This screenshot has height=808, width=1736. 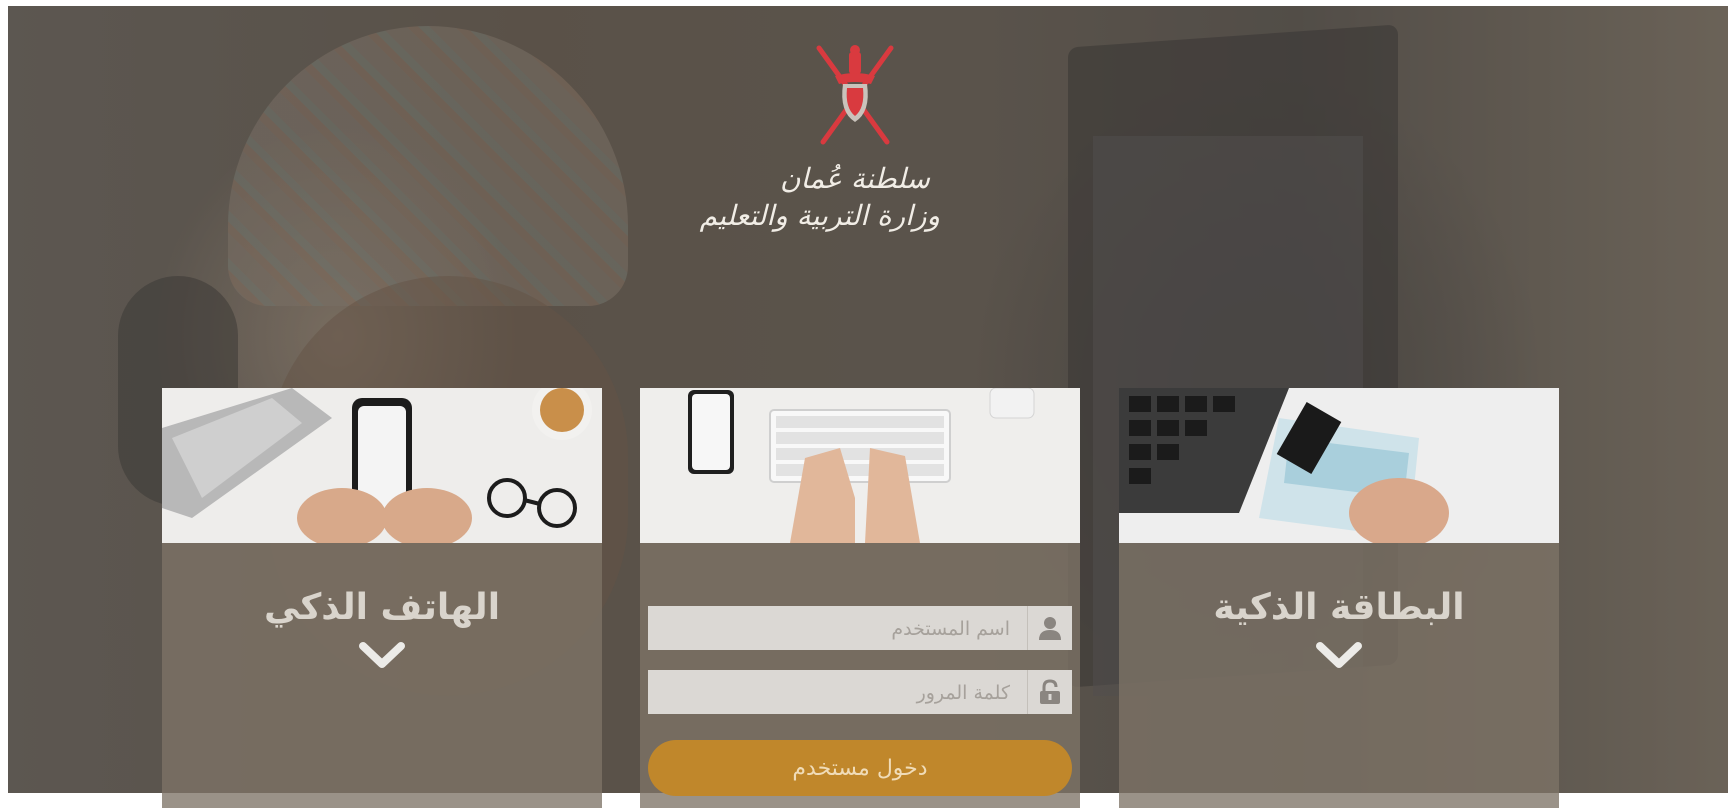 I want to click on username-field, so click(x=860, y=629).